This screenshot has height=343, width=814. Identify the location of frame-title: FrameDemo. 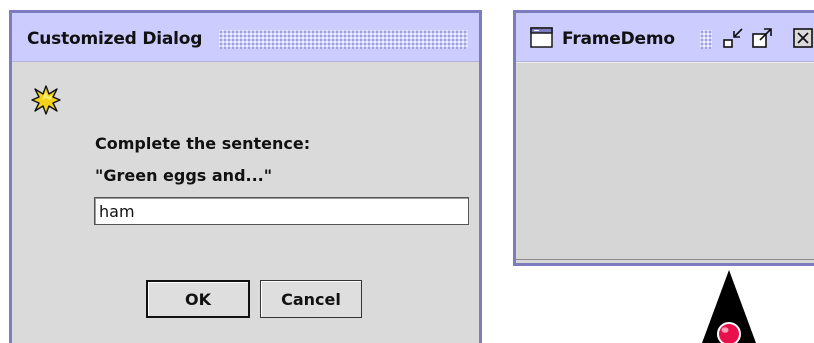
(618, 39).